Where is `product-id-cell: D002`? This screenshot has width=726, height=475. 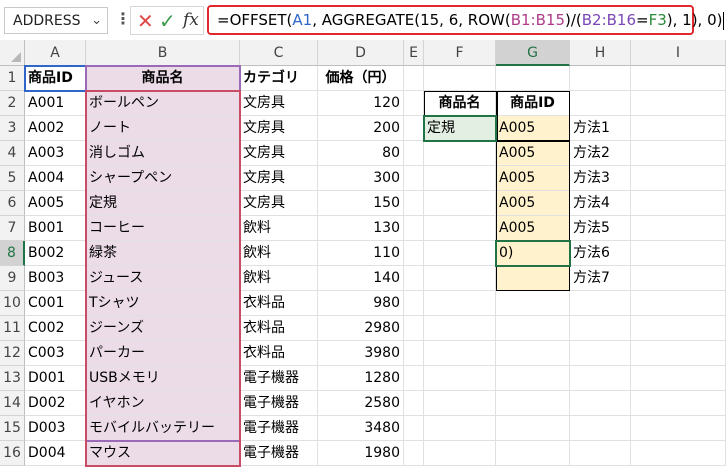
product-id-cell: D002 is located at coordinates (55, 403).